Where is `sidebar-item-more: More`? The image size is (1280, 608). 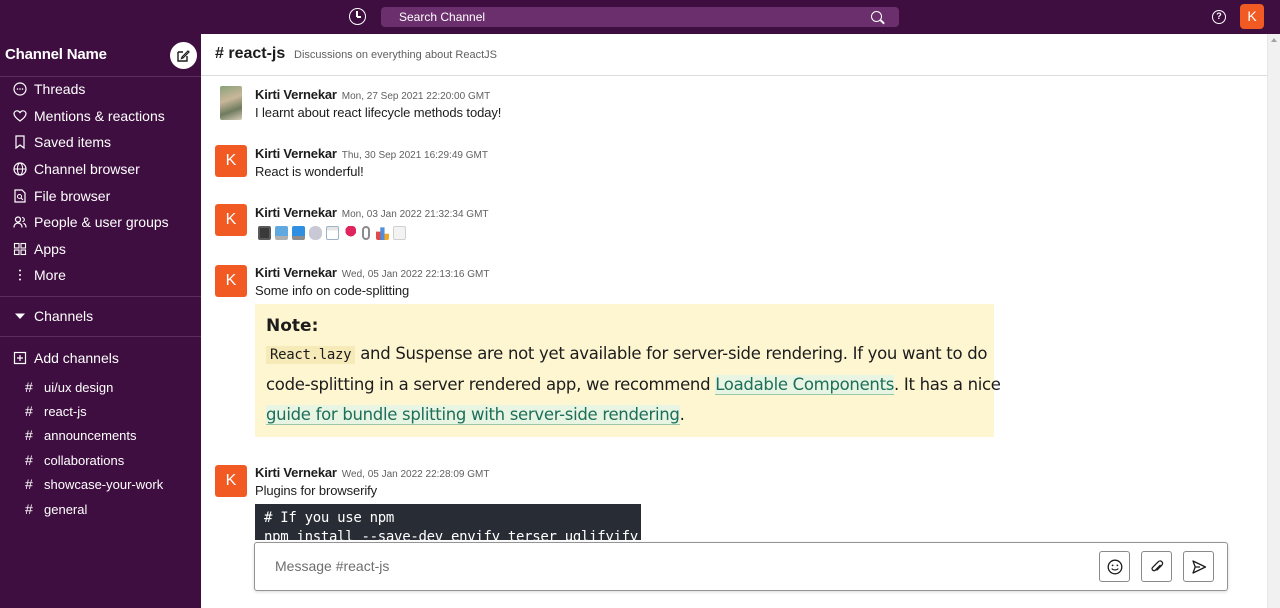
sidebar-item-more: More is located at coordinates (39, 275).